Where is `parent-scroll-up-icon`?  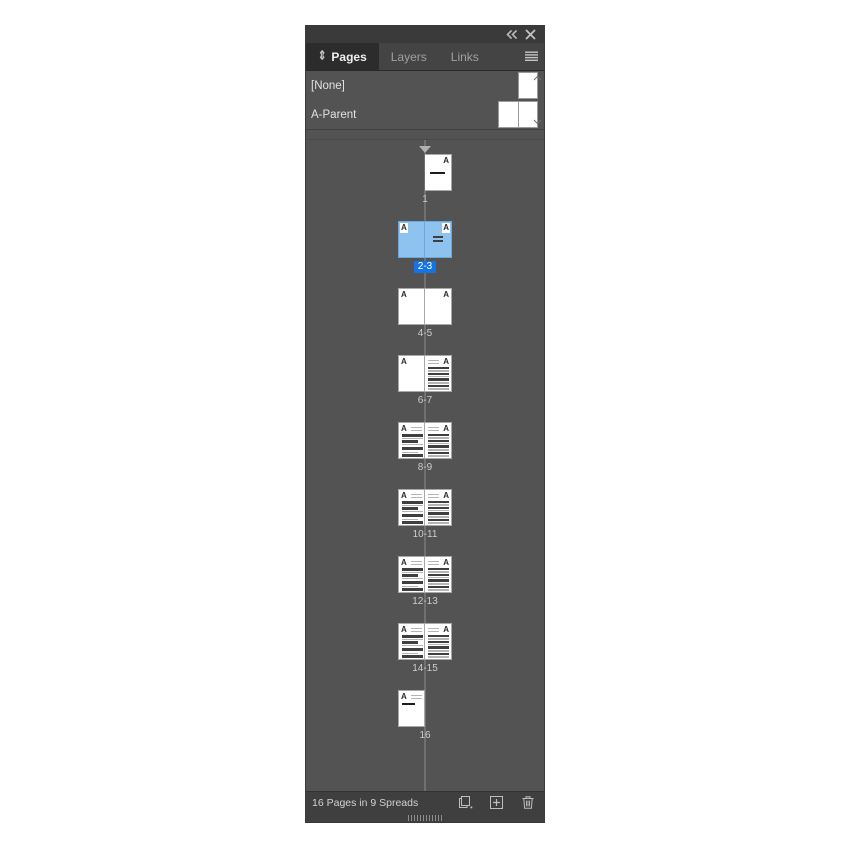
parent-scroll-up-icon is located at coordinates (537, 78).